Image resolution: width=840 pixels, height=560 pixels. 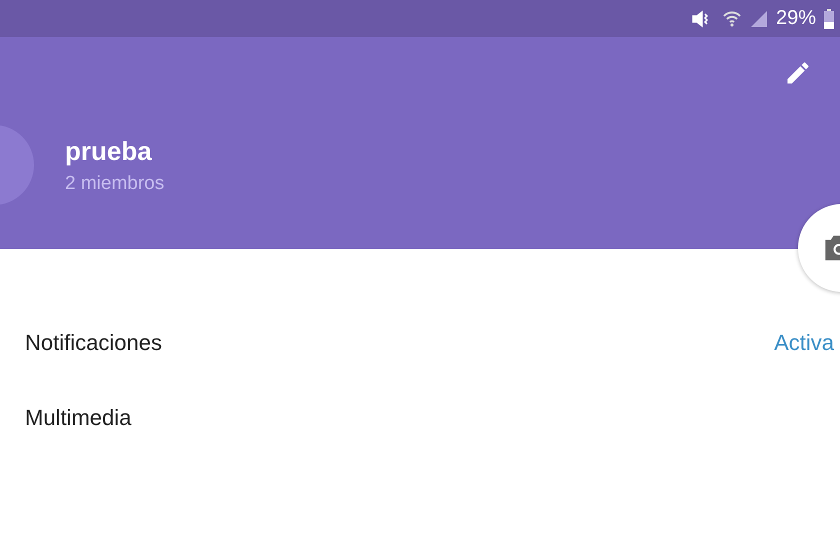 I want to click on member-count: 2 miembros, so click(x=114, y=183).